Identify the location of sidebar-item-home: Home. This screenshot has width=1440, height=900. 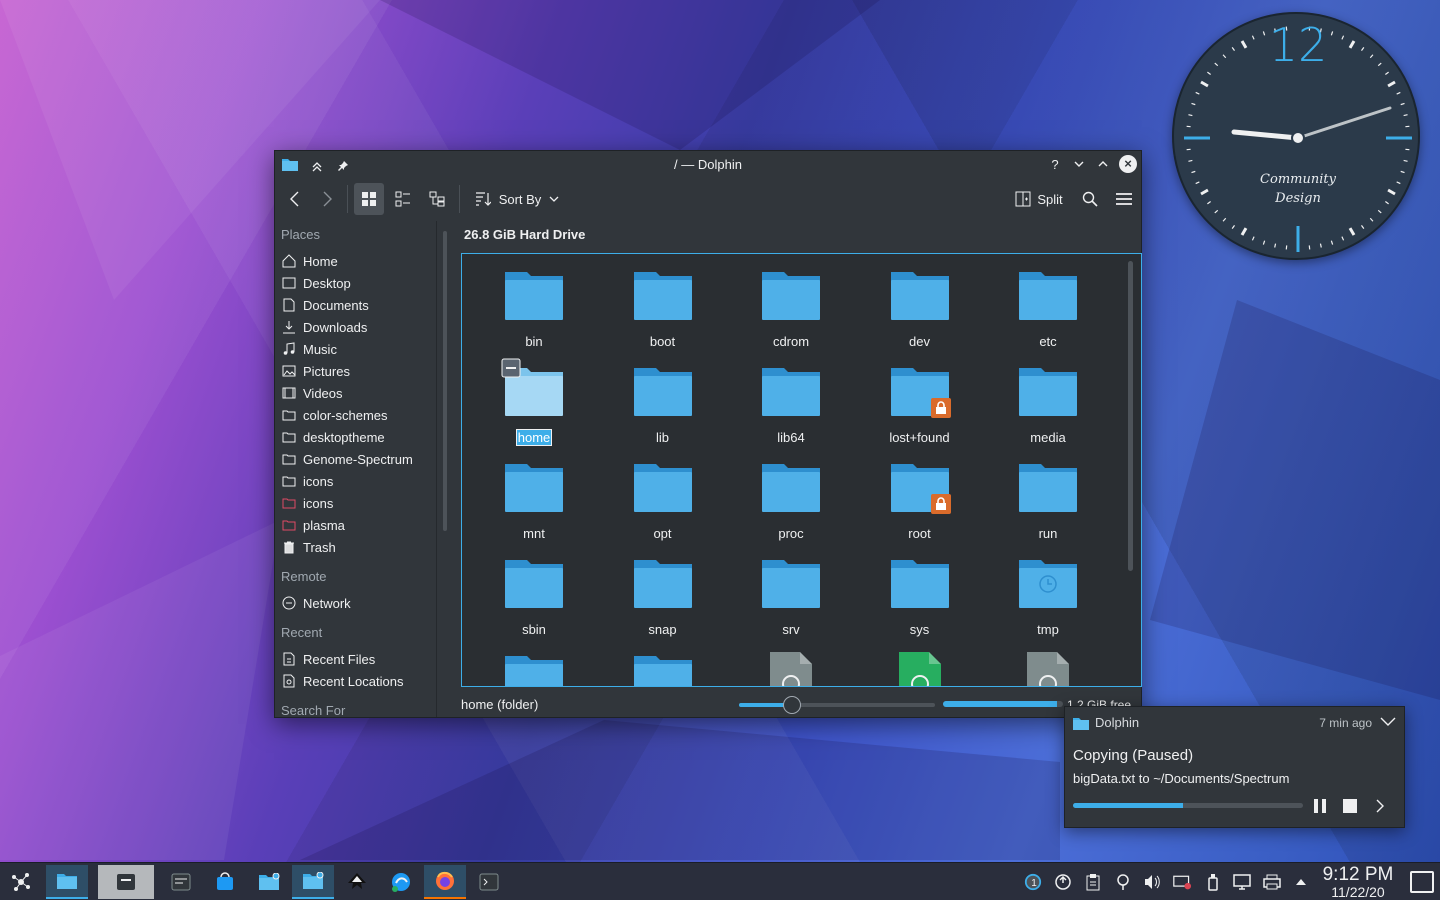
(309, 261).